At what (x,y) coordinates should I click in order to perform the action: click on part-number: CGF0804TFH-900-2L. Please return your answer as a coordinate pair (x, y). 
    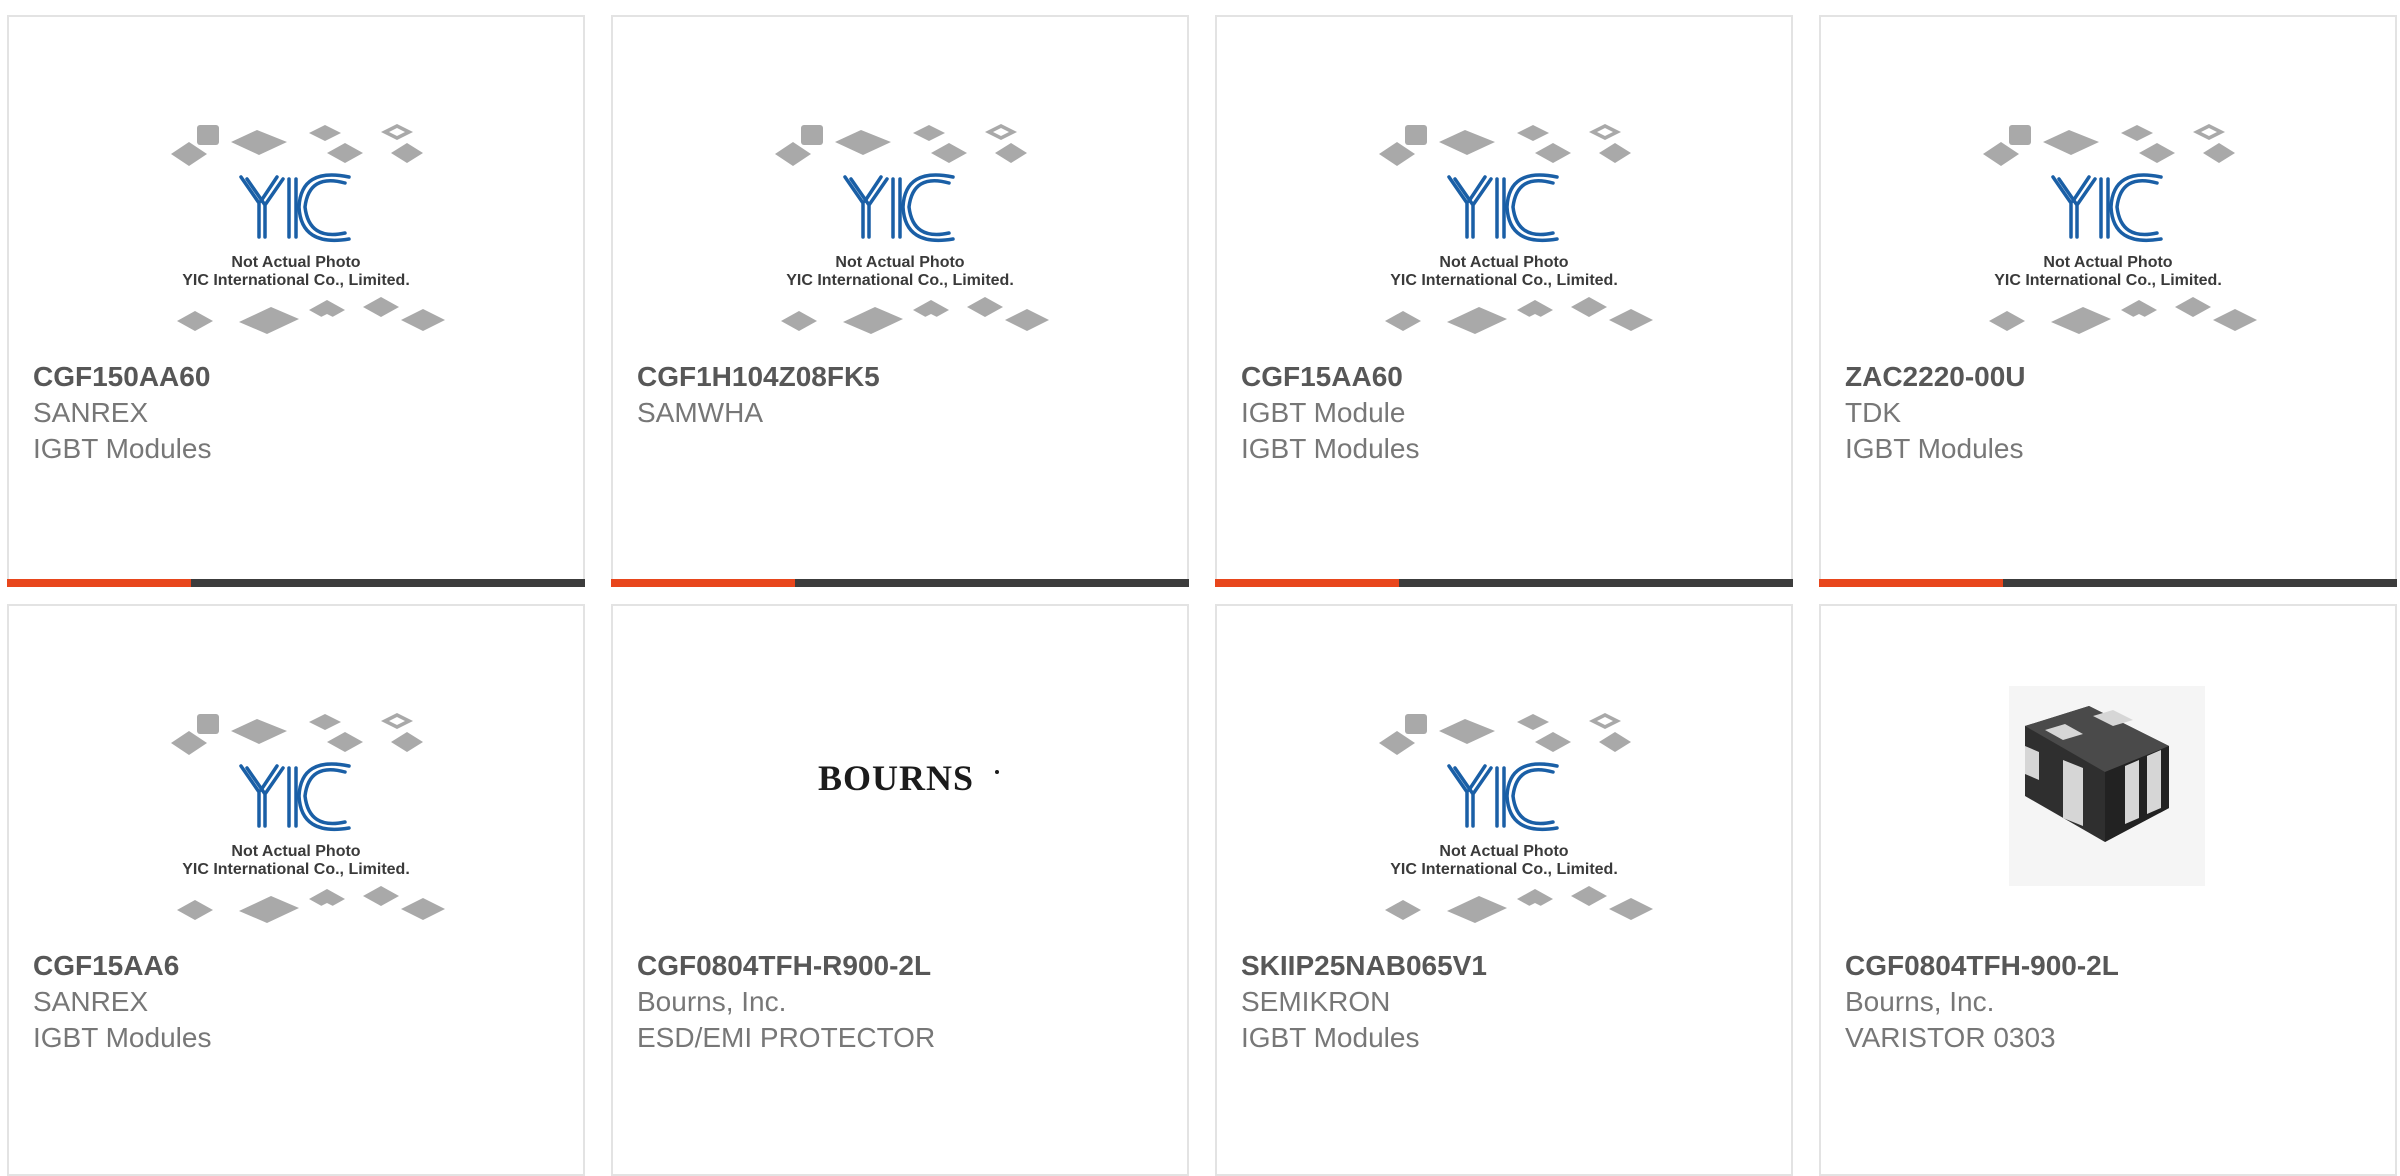
    Looking at the image, I should click on (1982, 966).